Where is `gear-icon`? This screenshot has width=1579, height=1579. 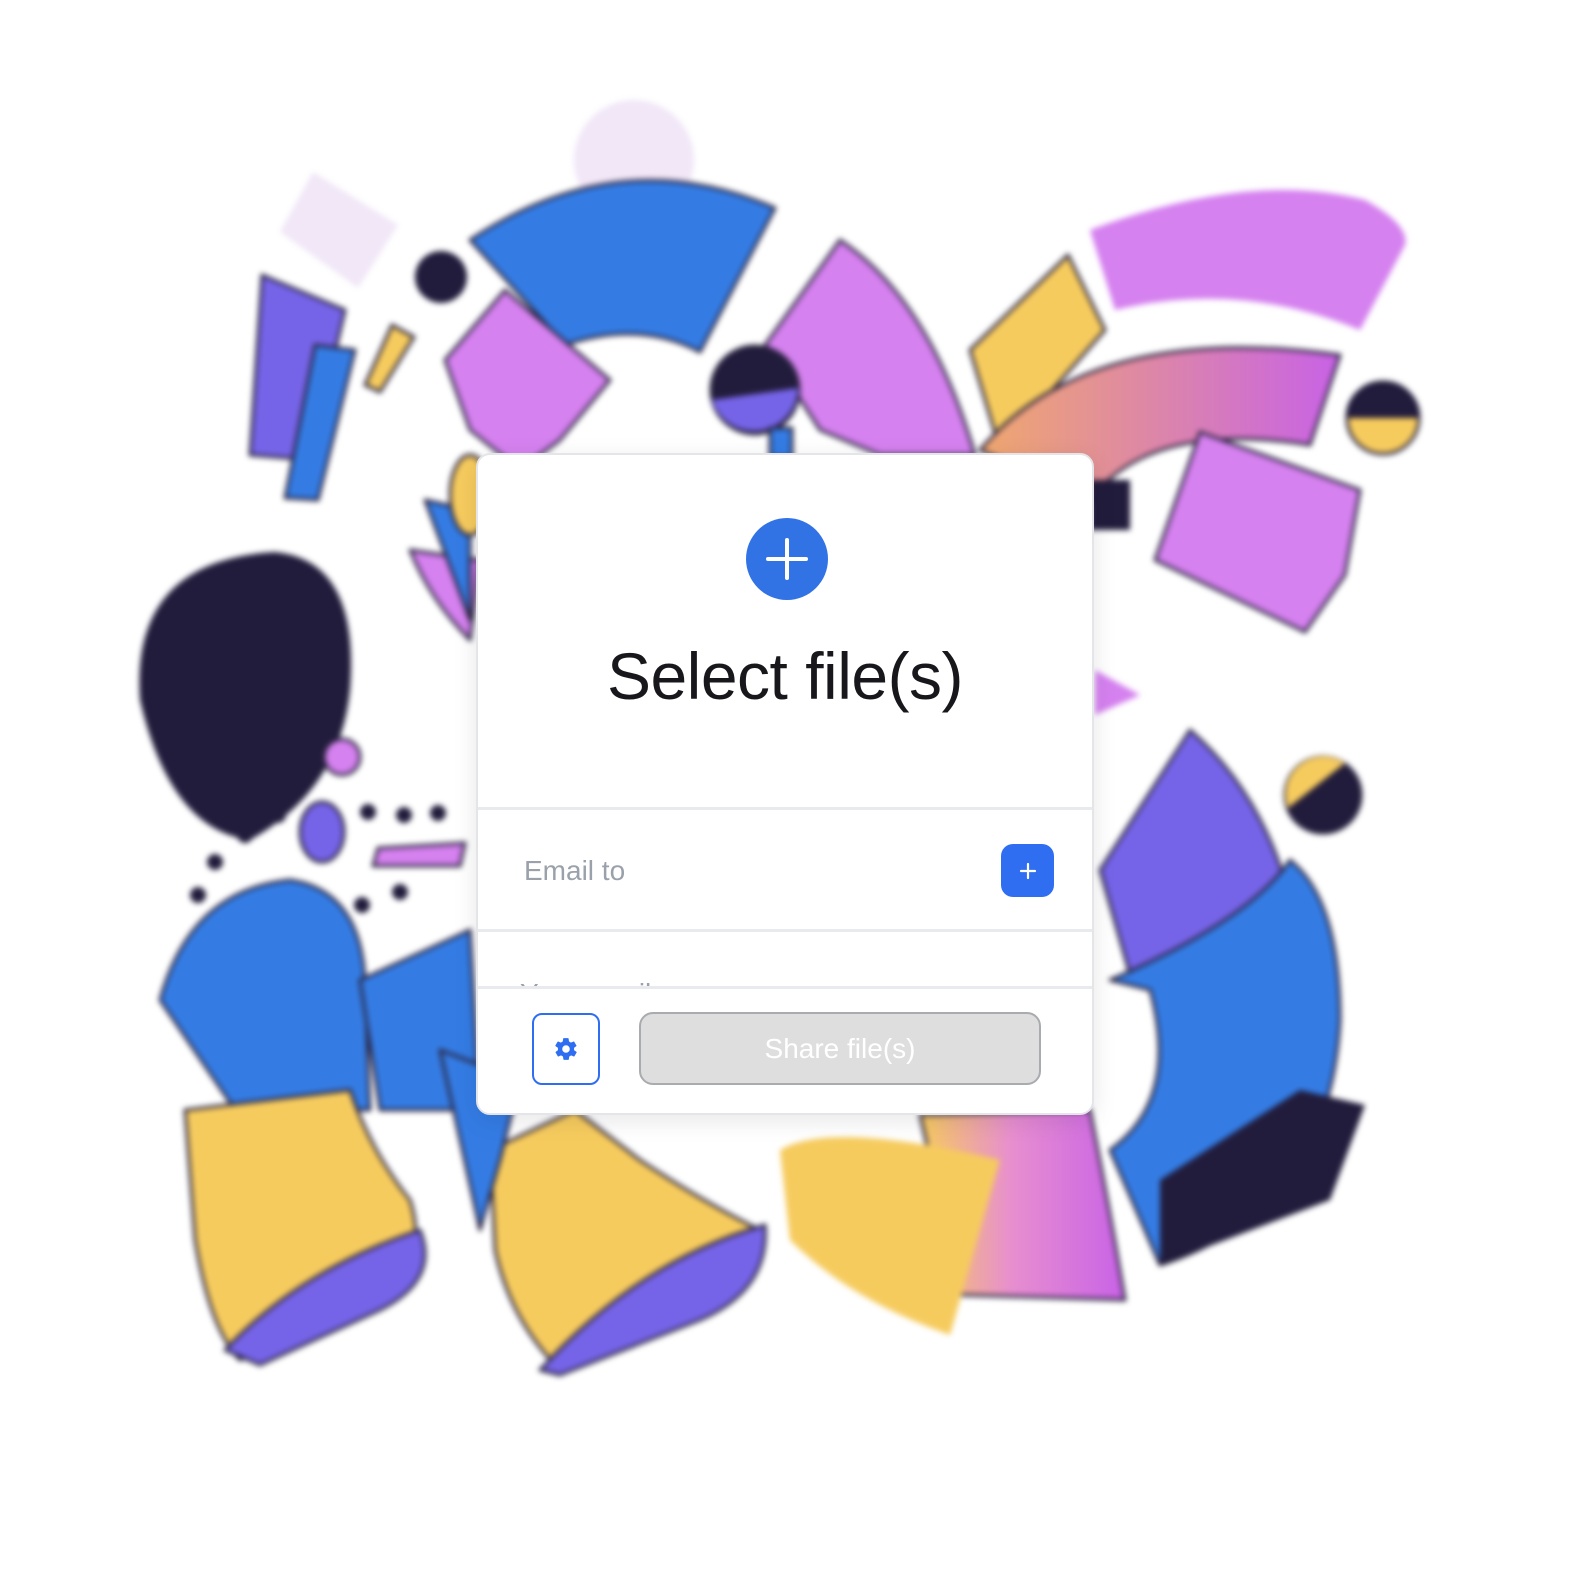 gear-icon is located at coordinates (566, 1049).